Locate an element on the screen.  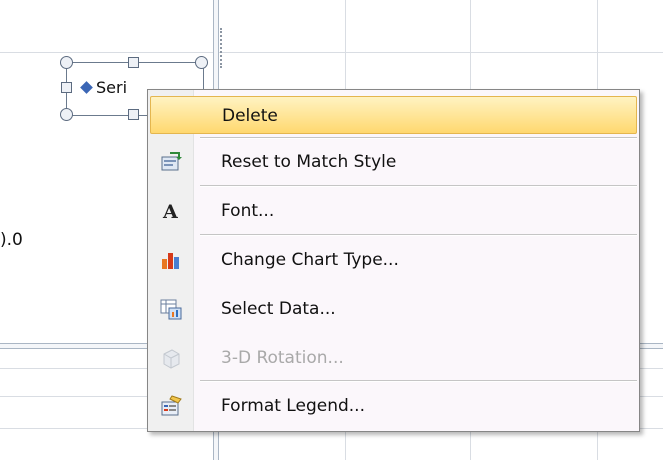
menu-item-label: Reset to Match Style is located at coordinates (309, 162).